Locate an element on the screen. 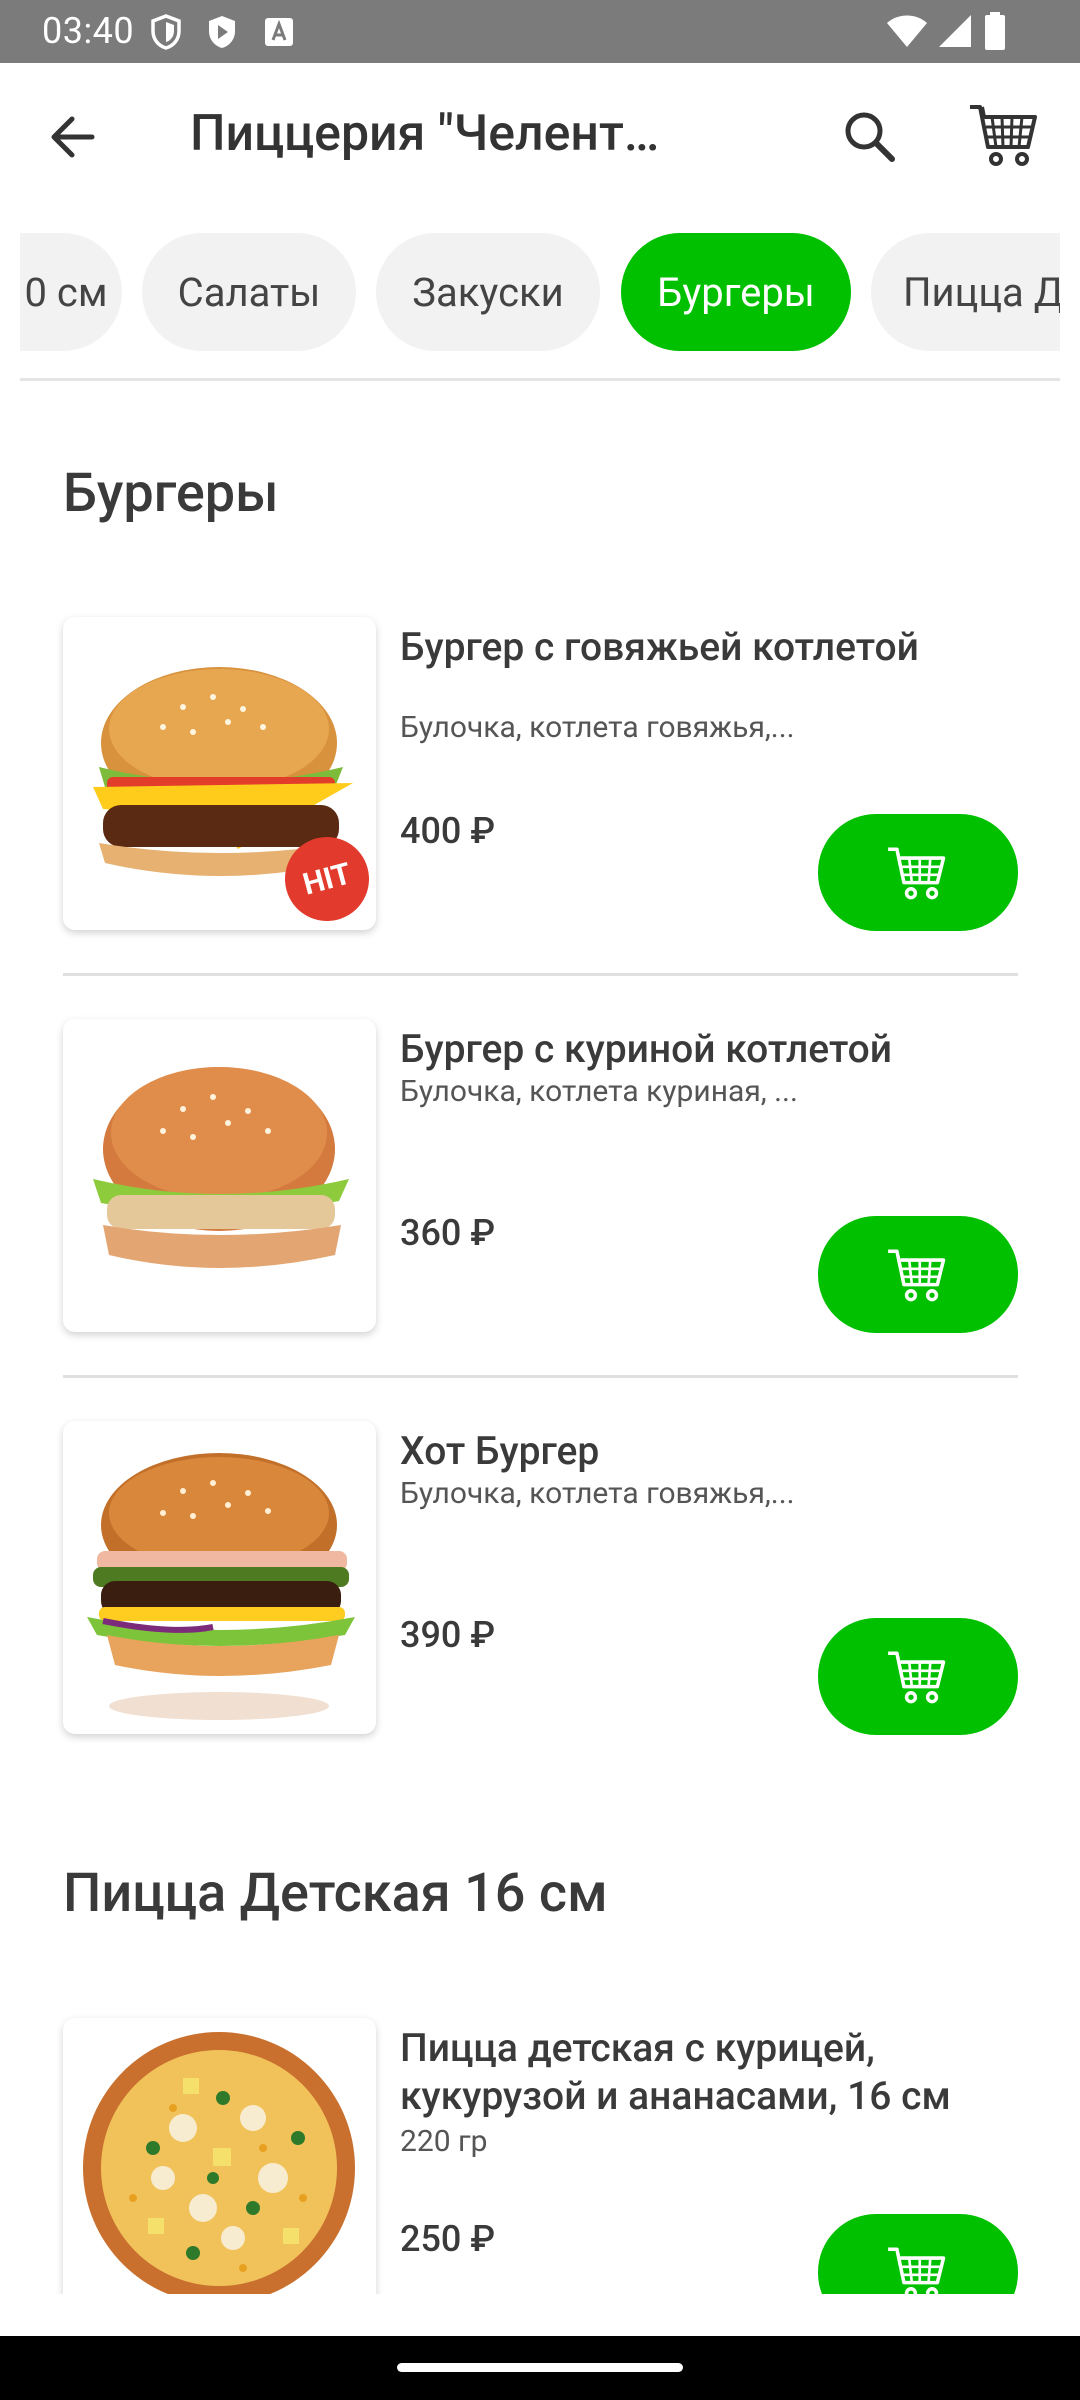  keyboard-a-icon is located at coordinates (279, 32).